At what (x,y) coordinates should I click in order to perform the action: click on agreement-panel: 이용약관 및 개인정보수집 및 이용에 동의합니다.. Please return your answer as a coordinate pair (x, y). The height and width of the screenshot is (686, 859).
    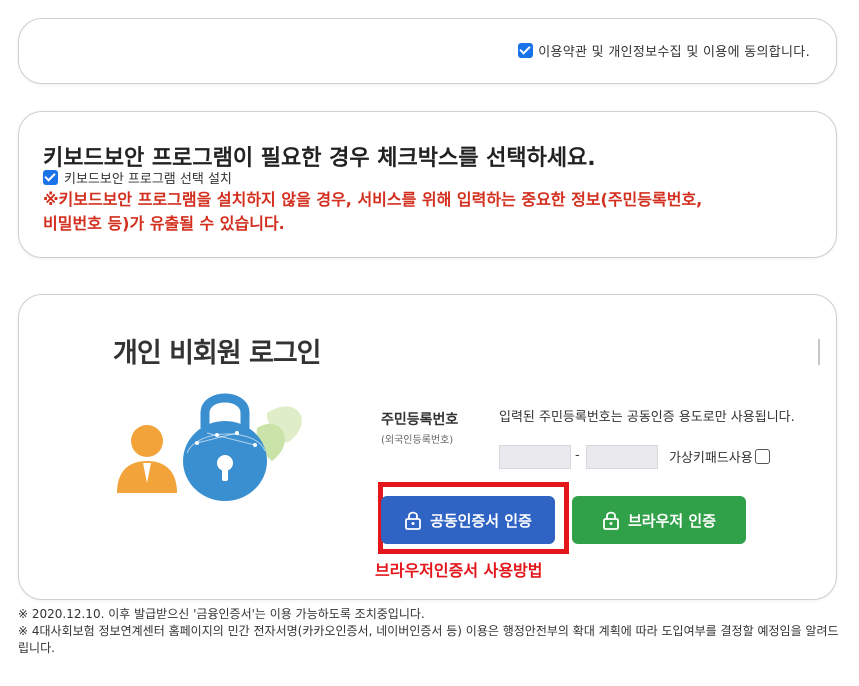
    Looking at the image, I should click on (427, 51).